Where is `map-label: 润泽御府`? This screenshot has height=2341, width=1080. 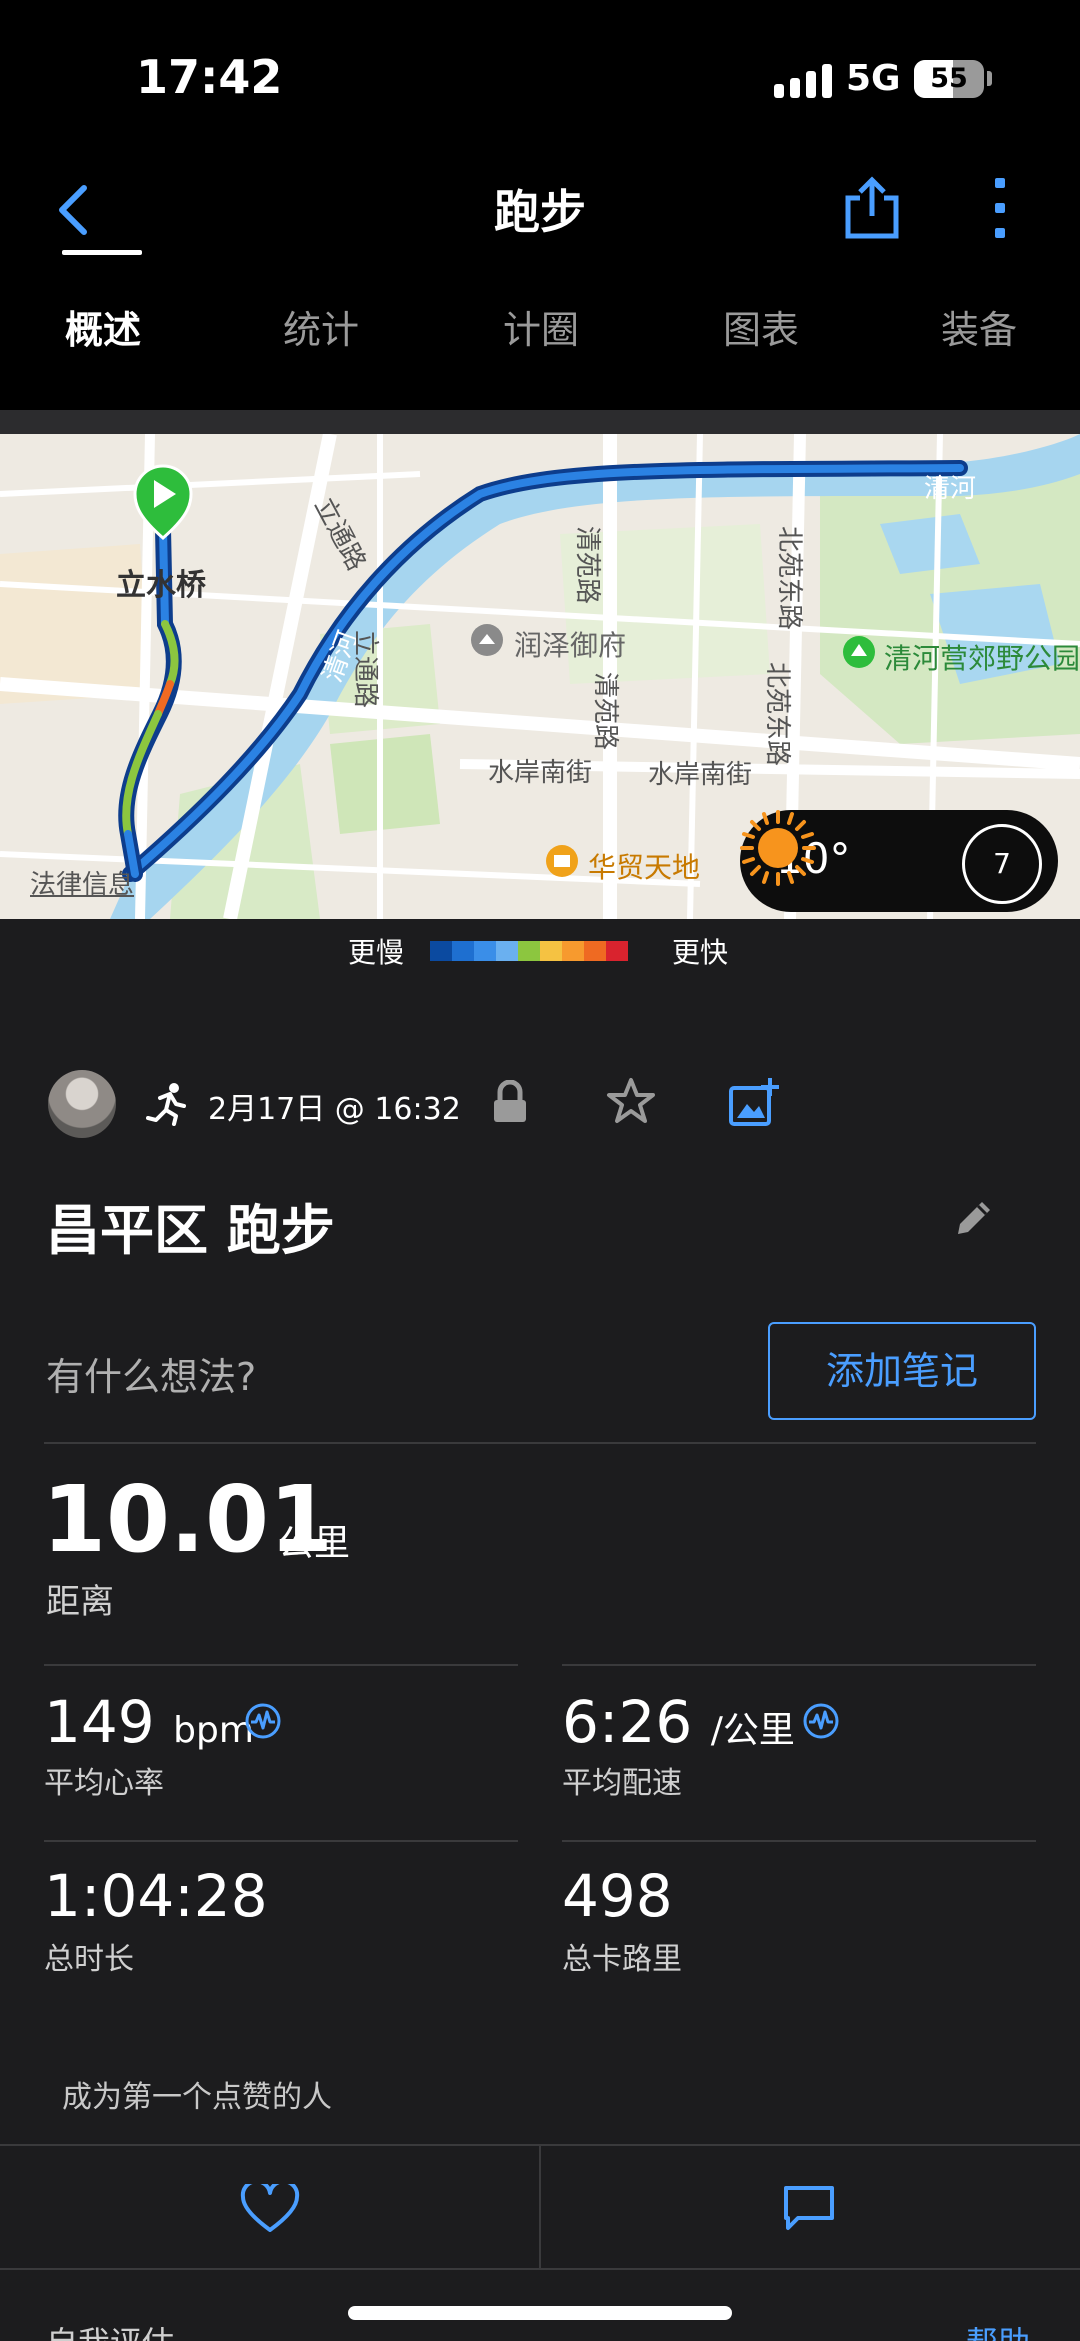
map-label: 润泽御府 is located at coordinates (570, 645).